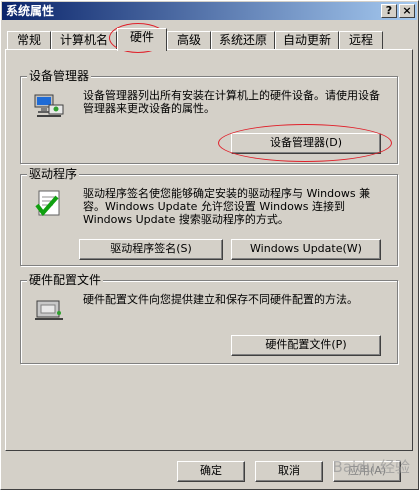 This screenshot has width=419, height=490. What do you see at coordinates (361, 40) in the screenshot?
I see `tab-remote: 远程` at bounding box center [361, 40].